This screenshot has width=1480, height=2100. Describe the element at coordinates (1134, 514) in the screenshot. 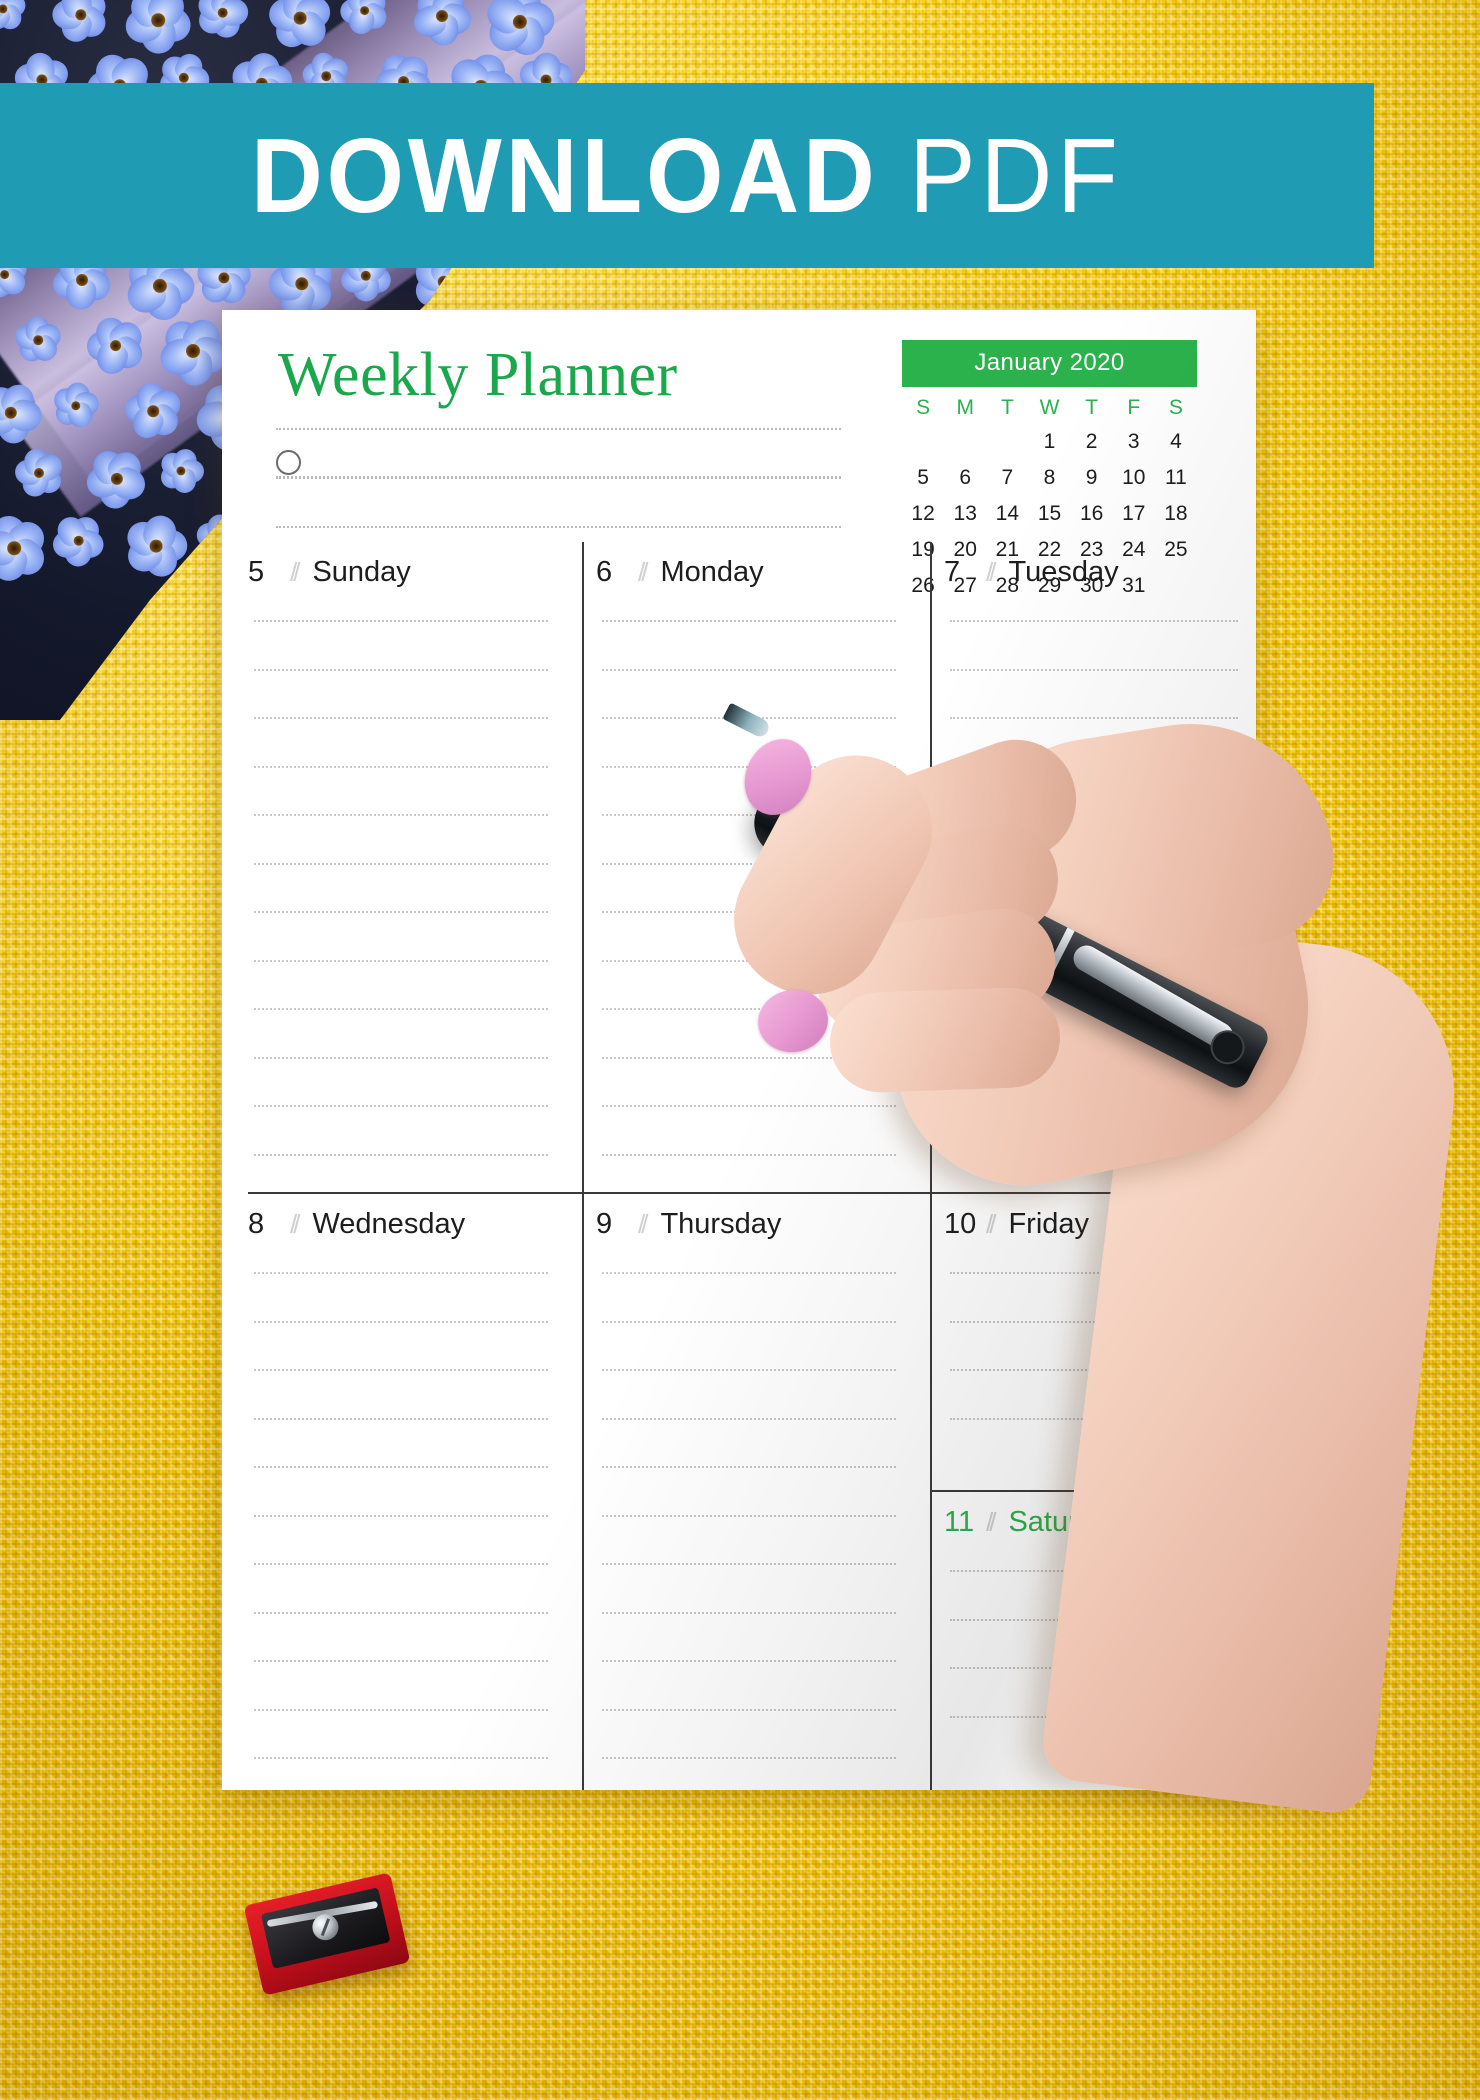

I see `calendar-day-17: 17` at that location.